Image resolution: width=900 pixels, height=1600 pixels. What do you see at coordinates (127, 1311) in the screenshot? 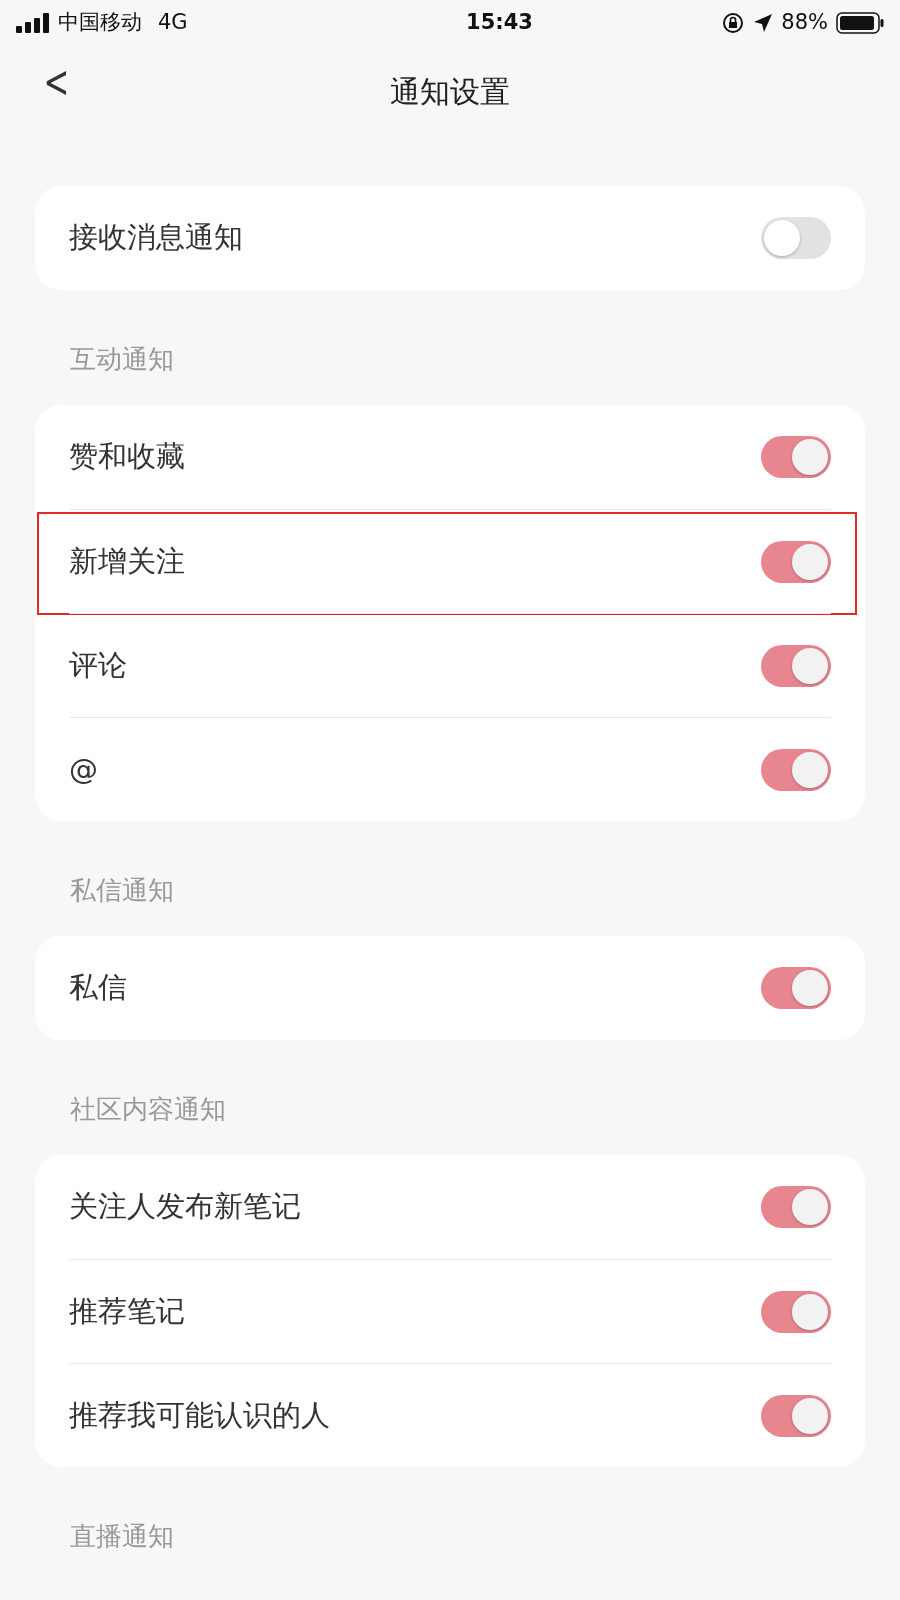
I see `setting-label: 推荐笔记` at bounding box center [127, 1311].